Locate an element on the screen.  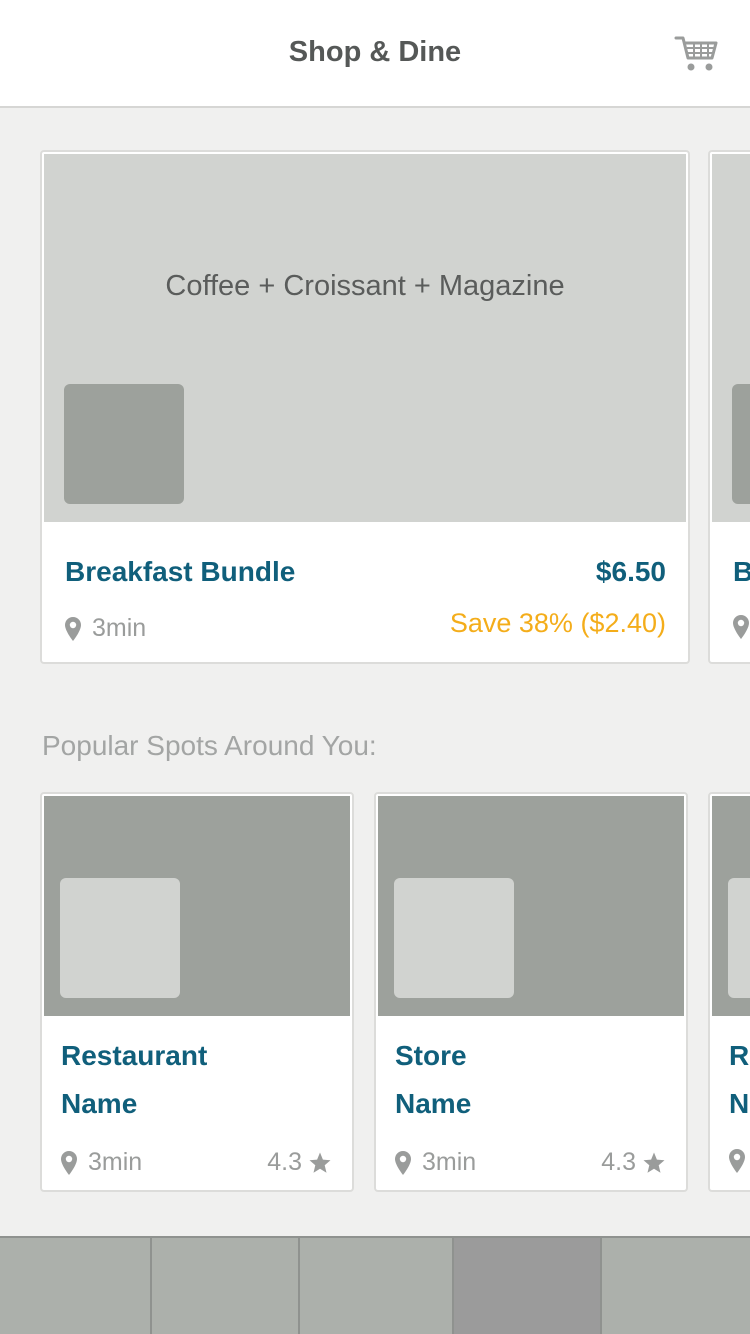
spot-name-line: Restaurant is located at coordinates (134, 1055).